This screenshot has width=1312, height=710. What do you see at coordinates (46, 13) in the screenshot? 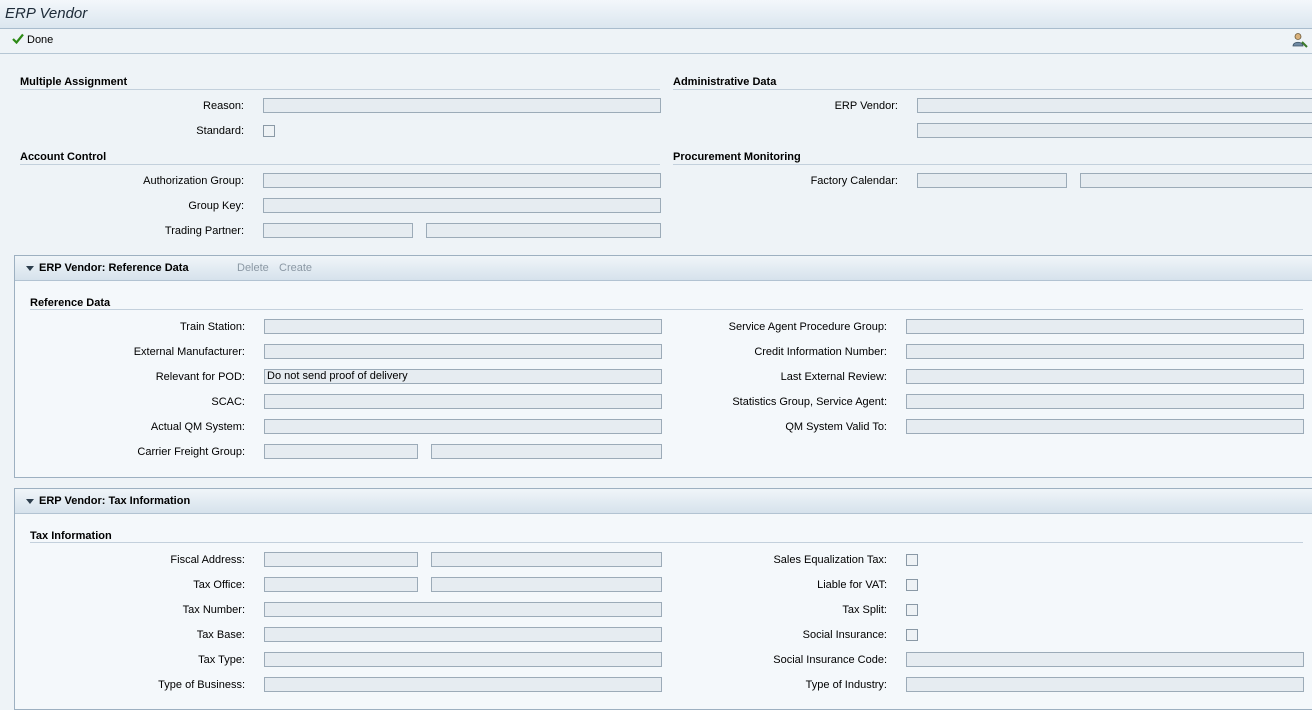
I see `window-title: ERP Vendor` at bounding box center [46, 13].